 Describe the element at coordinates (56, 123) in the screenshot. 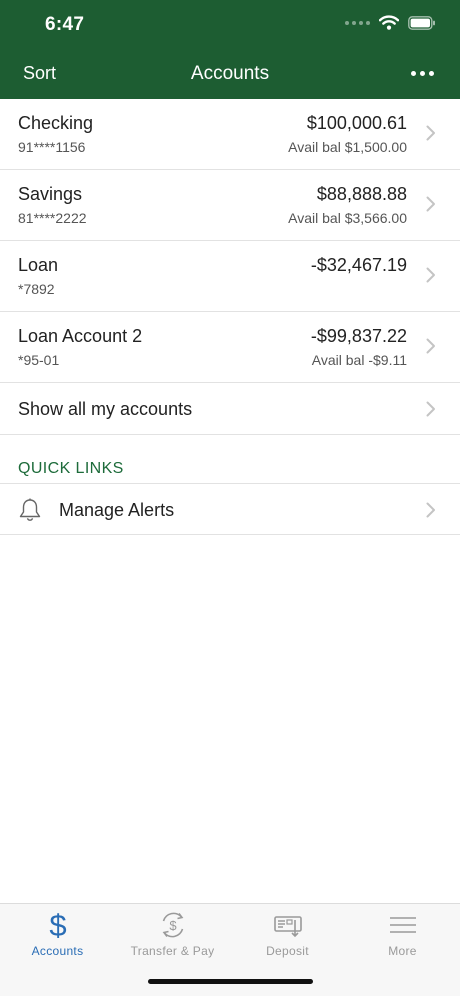

I see `account-name: Checking` at that location.